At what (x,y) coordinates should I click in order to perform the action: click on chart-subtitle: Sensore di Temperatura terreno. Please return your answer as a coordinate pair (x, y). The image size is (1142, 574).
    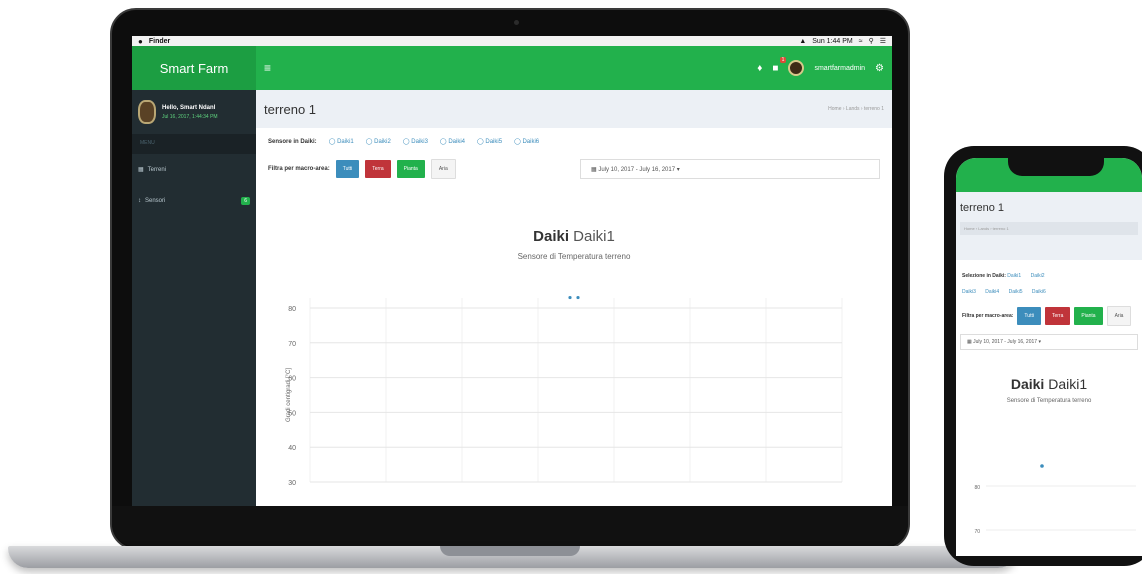
    Looking at the image, I should click on (574, 256).